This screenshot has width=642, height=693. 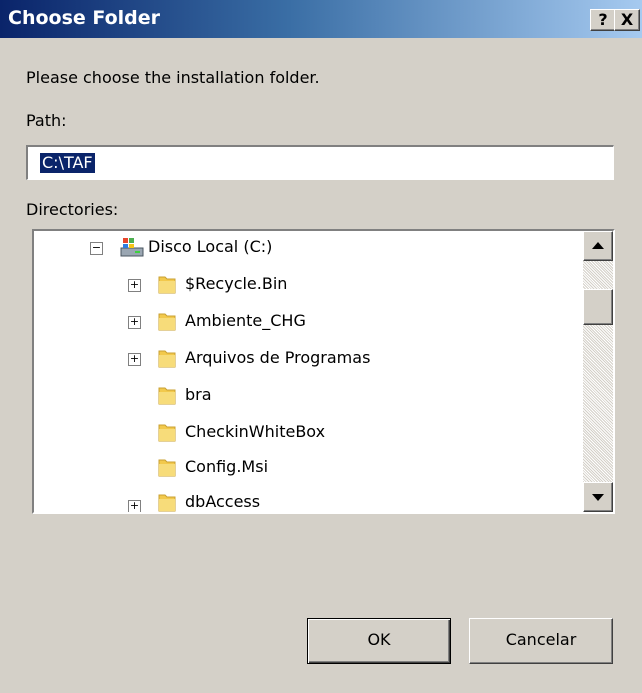 What do you see at coordinates (96, 248) in the screenshot?
I see `collapse-icon: −` at bounding box center [96, 248].